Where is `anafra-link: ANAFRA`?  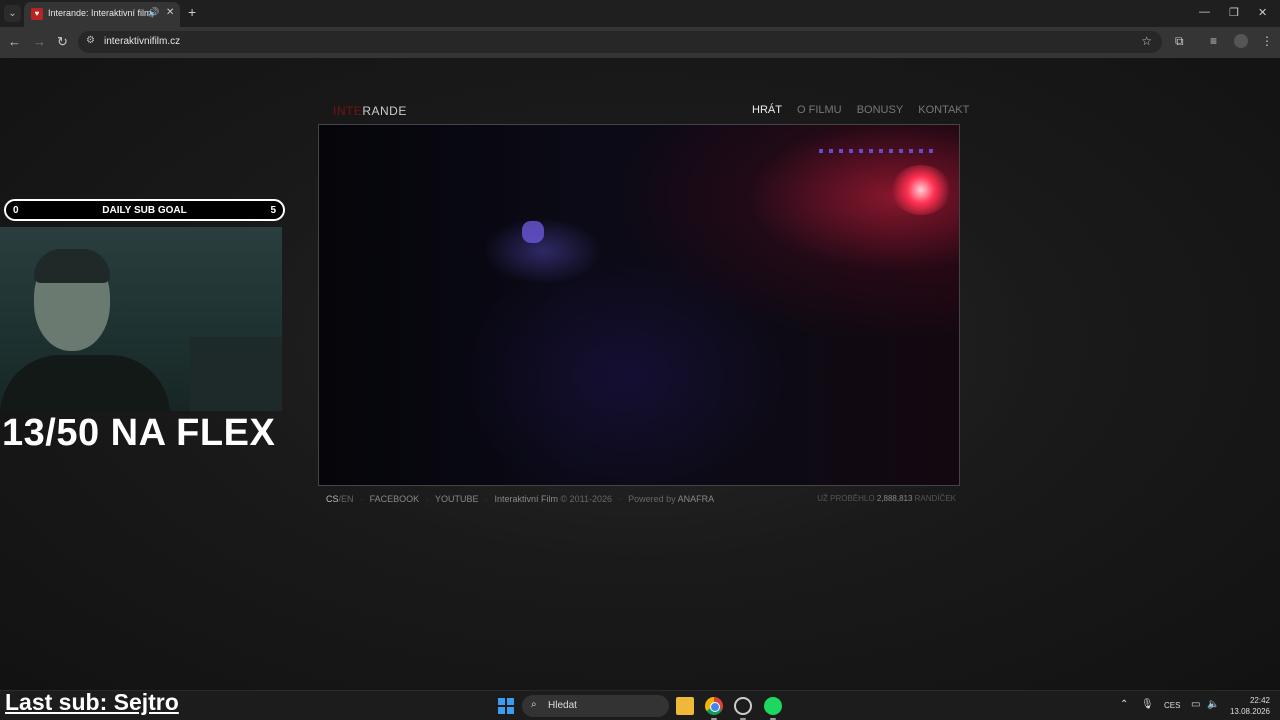 anafra-link: ANAFRA is located at coordinates (696, 499).